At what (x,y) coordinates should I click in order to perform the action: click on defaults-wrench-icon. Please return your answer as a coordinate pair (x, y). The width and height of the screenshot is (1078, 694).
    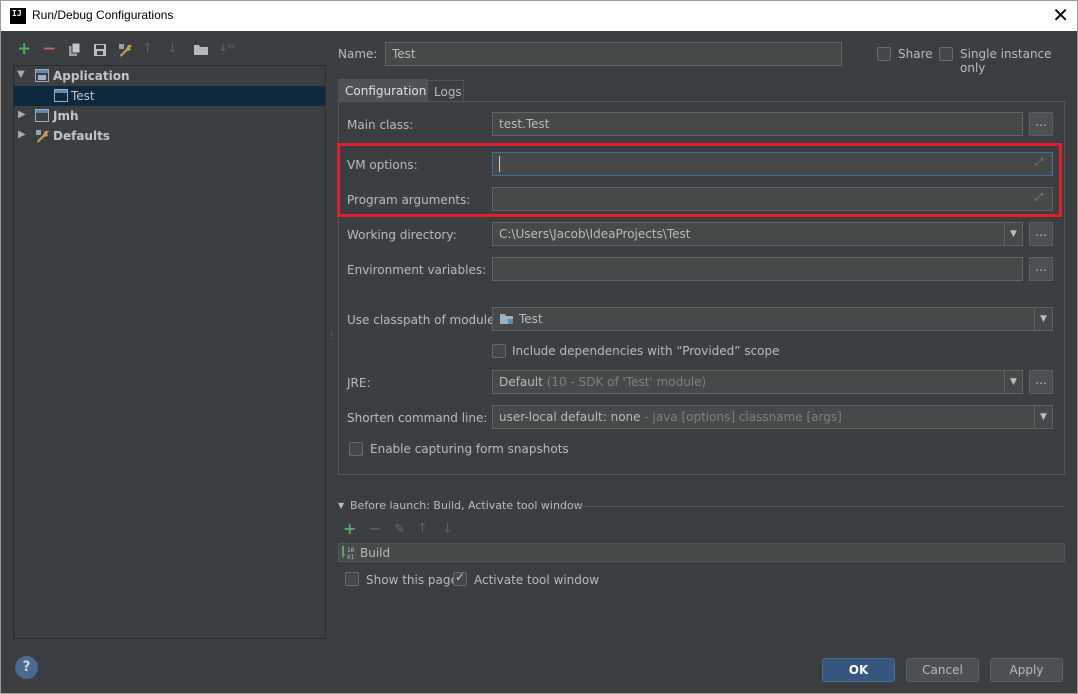
    Looking at the image, I should click on (43, 138).